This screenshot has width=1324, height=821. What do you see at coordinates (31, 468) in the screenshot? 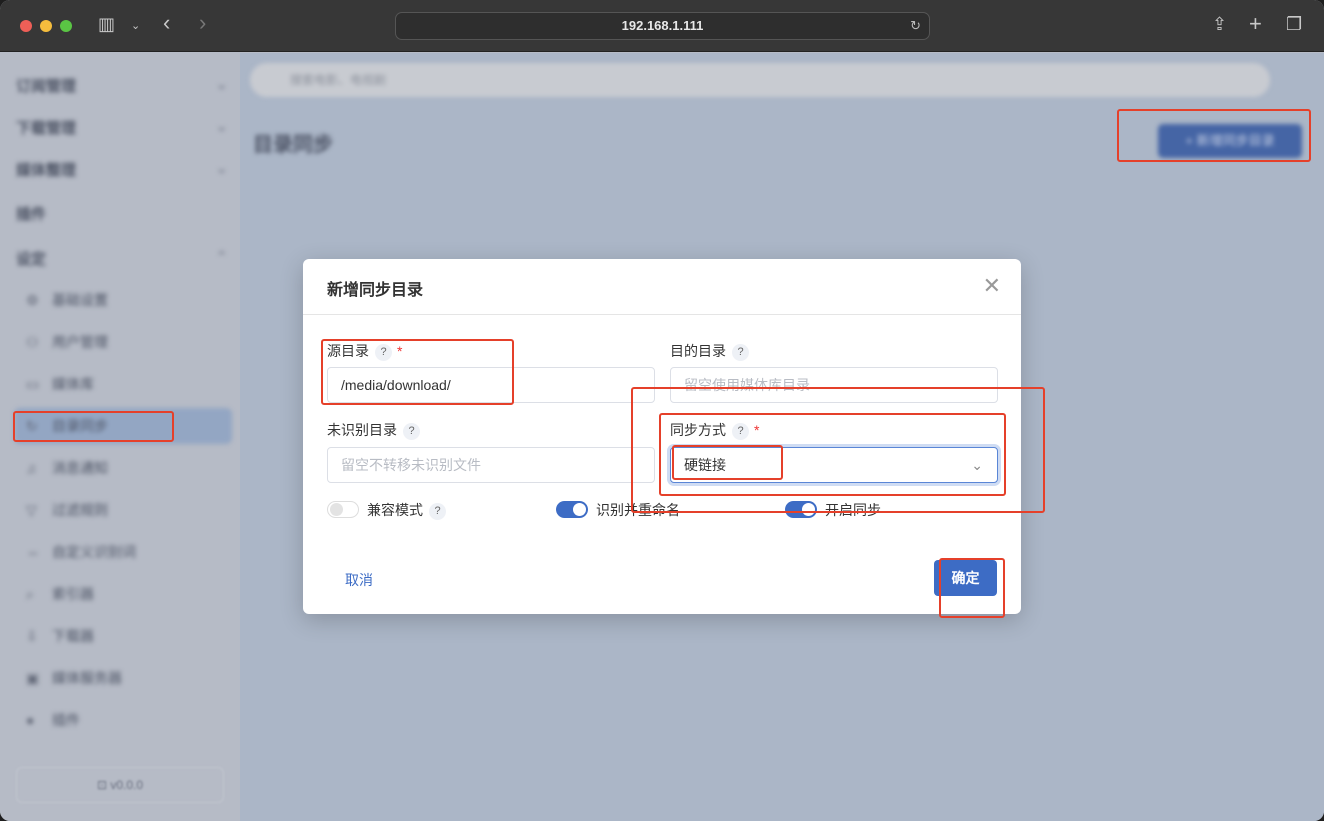
I see `sidebar-item-icon: ♫` at bounding box center [31, 468].